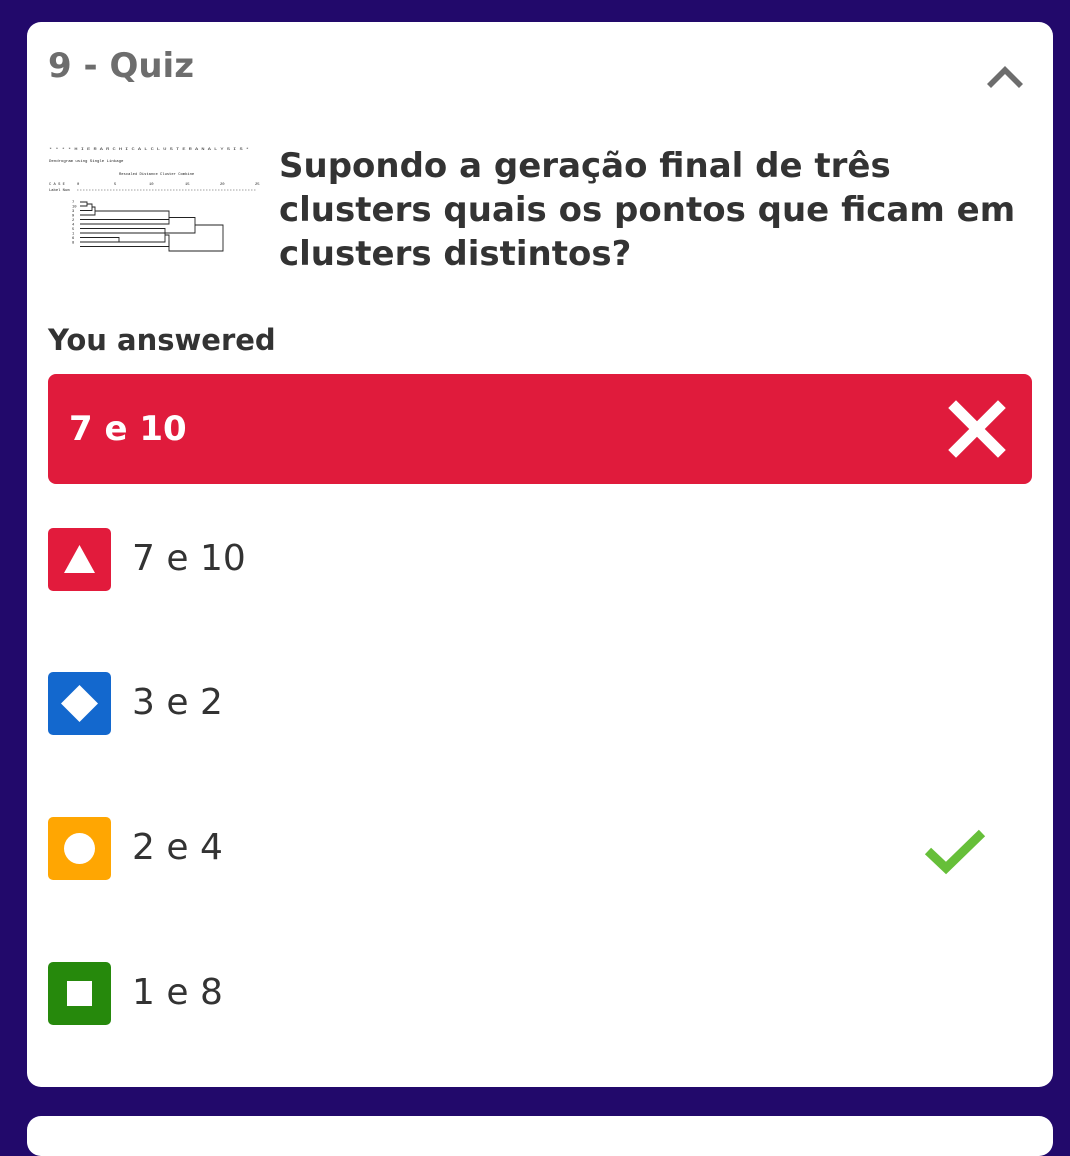 This screenshot has width=1070, height=1156. I want to click on dendrogram-tick: 25, so click(257, 185).